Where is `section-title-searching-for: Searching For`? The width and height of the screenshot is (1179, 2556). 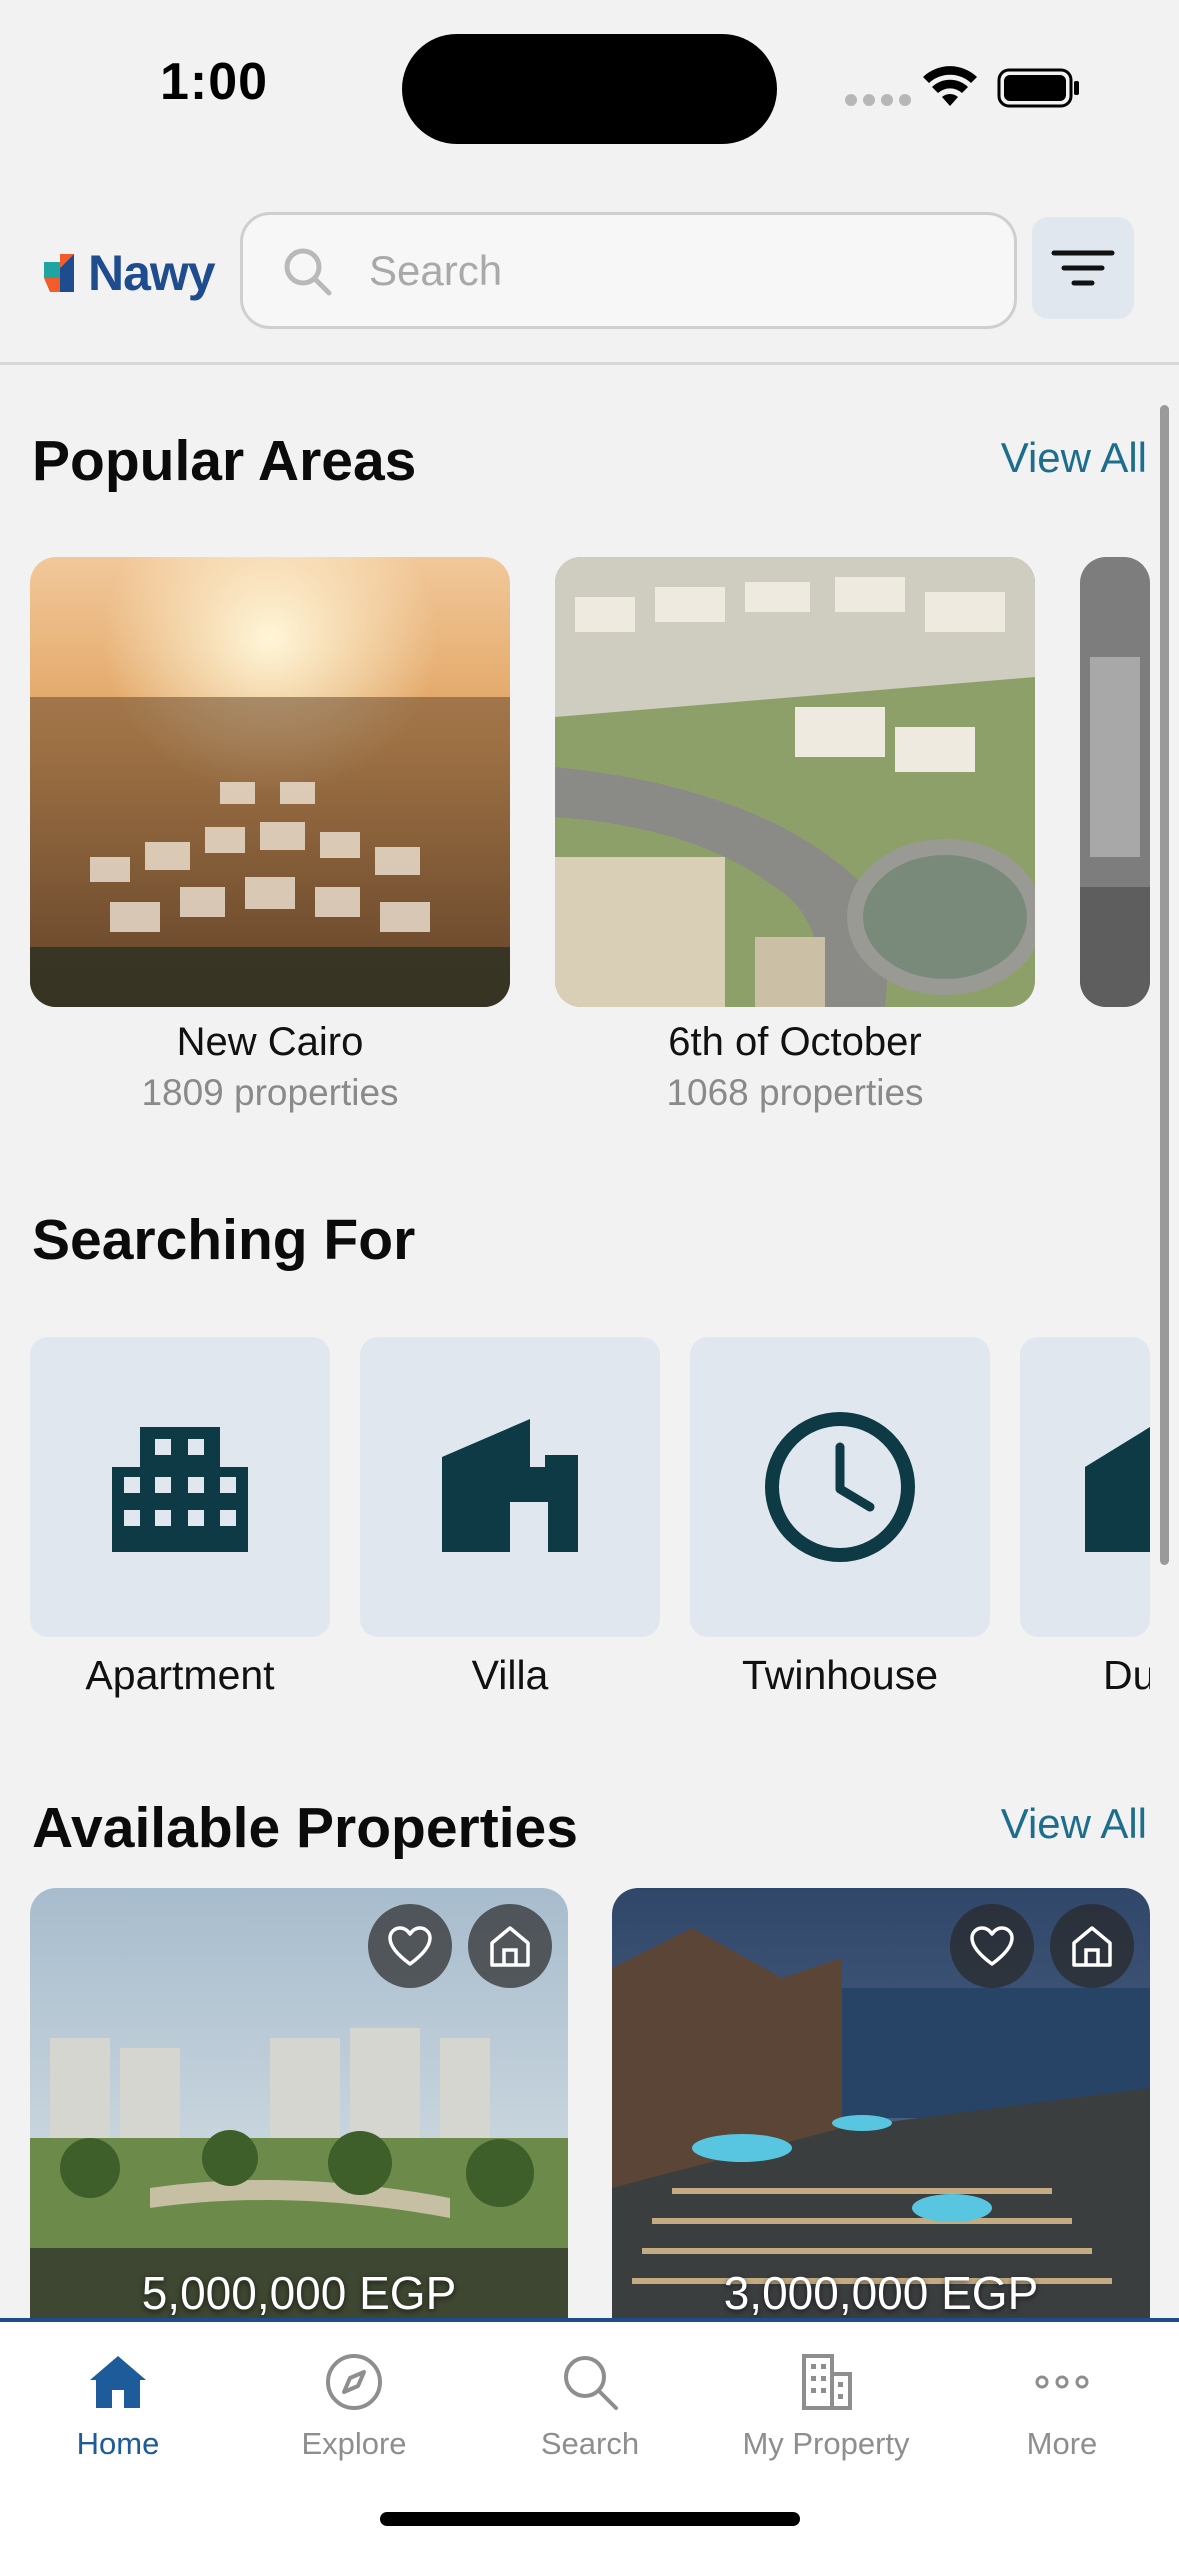
section-title-searching-for: Searching For is located at coordinates (224, 1240).